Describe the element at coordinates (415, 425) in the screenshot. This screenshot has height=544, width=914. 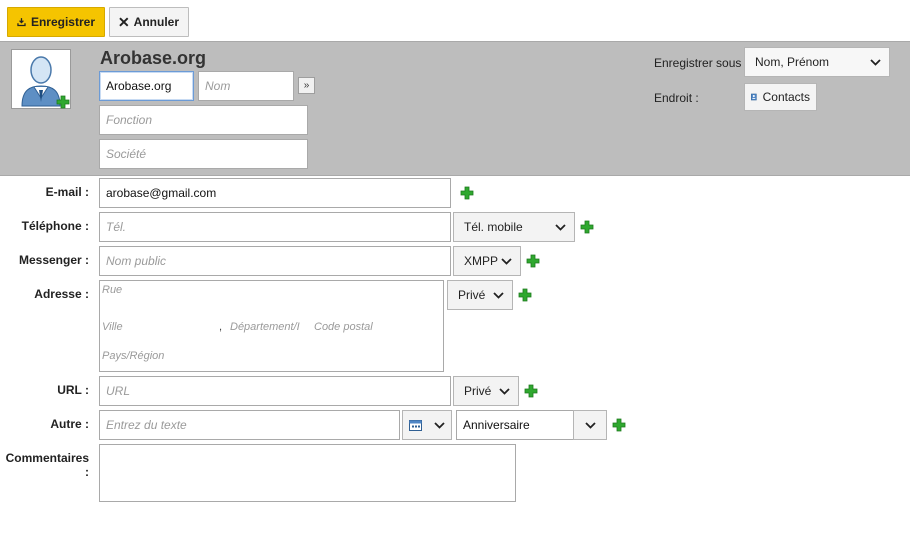
I see `calendar-icon` at that location.